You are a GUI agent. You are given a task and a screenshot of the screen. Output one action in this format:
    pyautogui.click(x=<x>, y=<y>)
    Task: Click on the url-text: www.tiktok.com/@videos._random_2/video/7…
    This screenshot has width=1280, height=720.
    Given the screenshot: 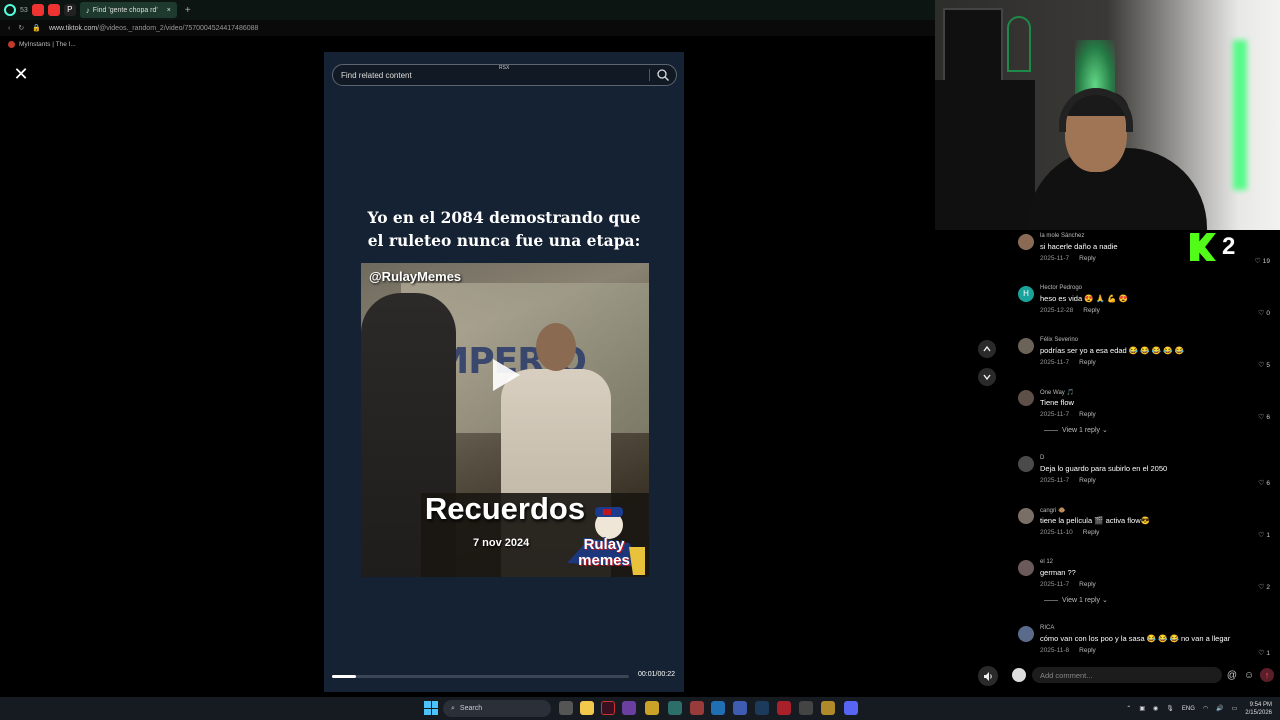 What is the action you would take?
    pyautogui.click(x=153, y=28)
    